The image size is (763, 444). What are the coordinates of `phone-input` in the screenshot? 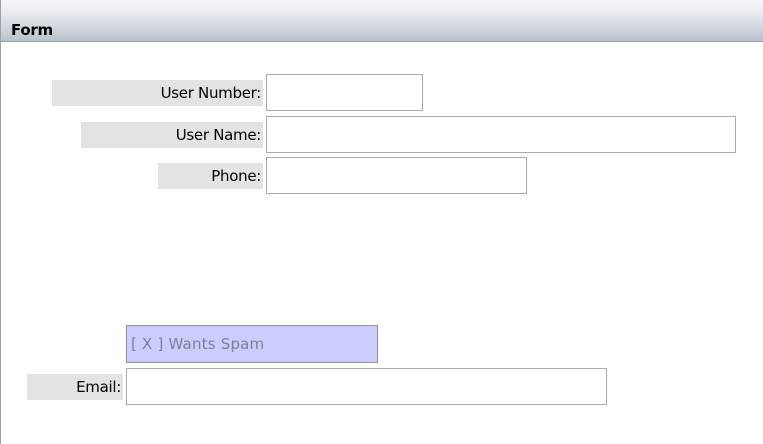 It's located at (396, 175).